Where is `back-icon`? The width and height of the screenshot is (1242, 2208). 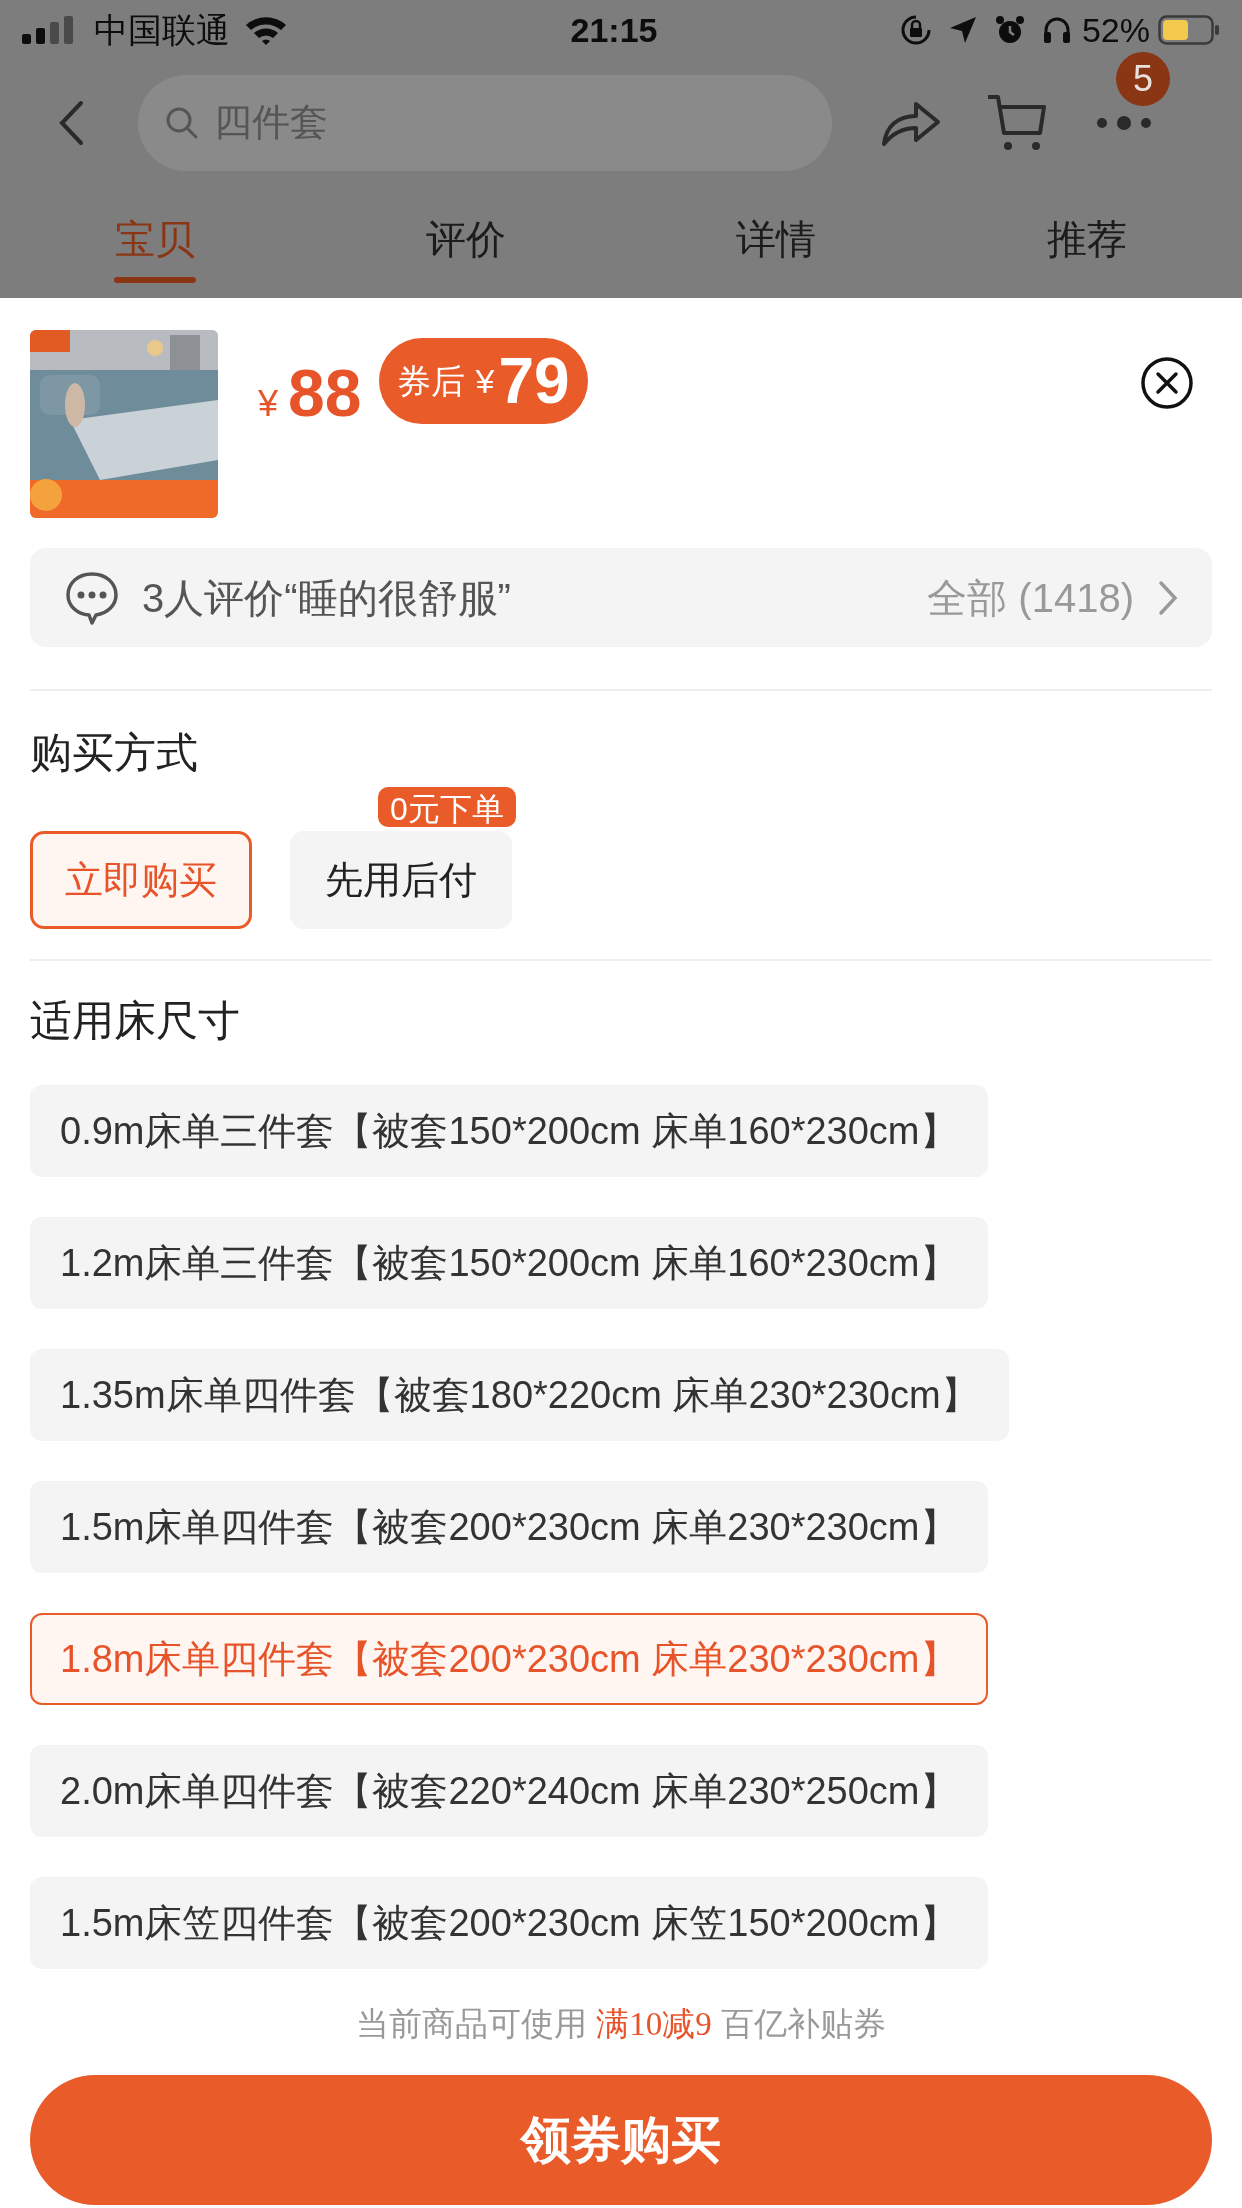
back-icon is located at coordinates (71, 122).